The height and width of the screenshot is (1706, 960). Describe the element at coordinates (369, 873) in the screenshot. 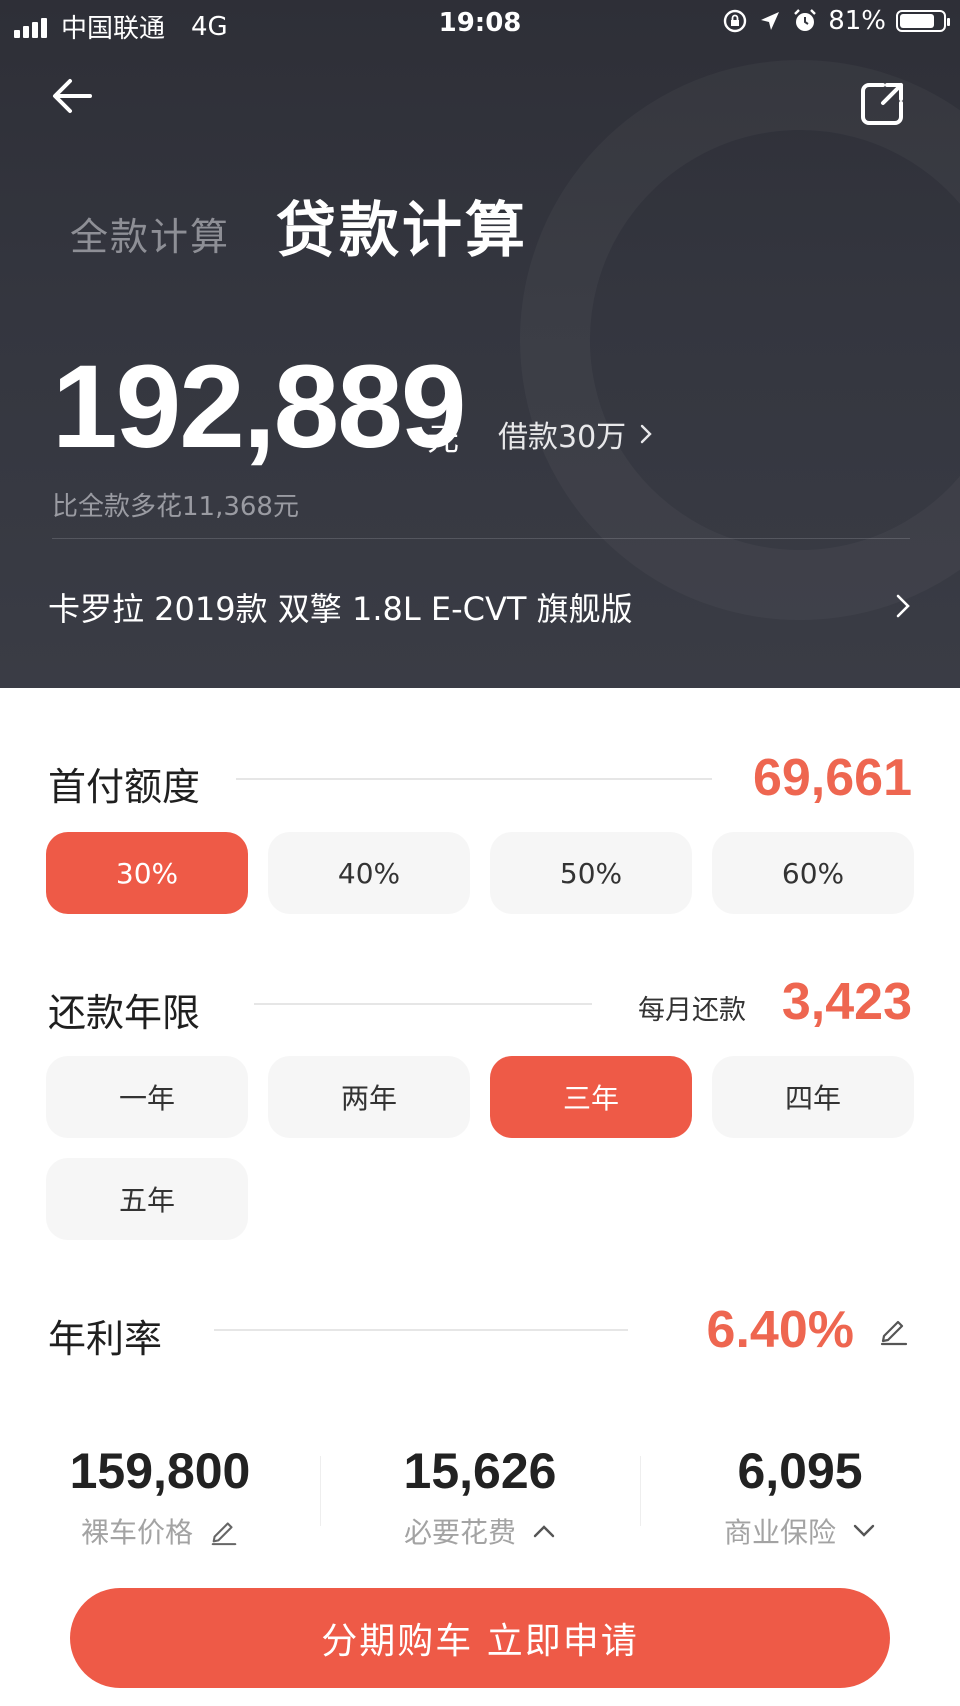

I see `down-payment-option: 40%` at that location.